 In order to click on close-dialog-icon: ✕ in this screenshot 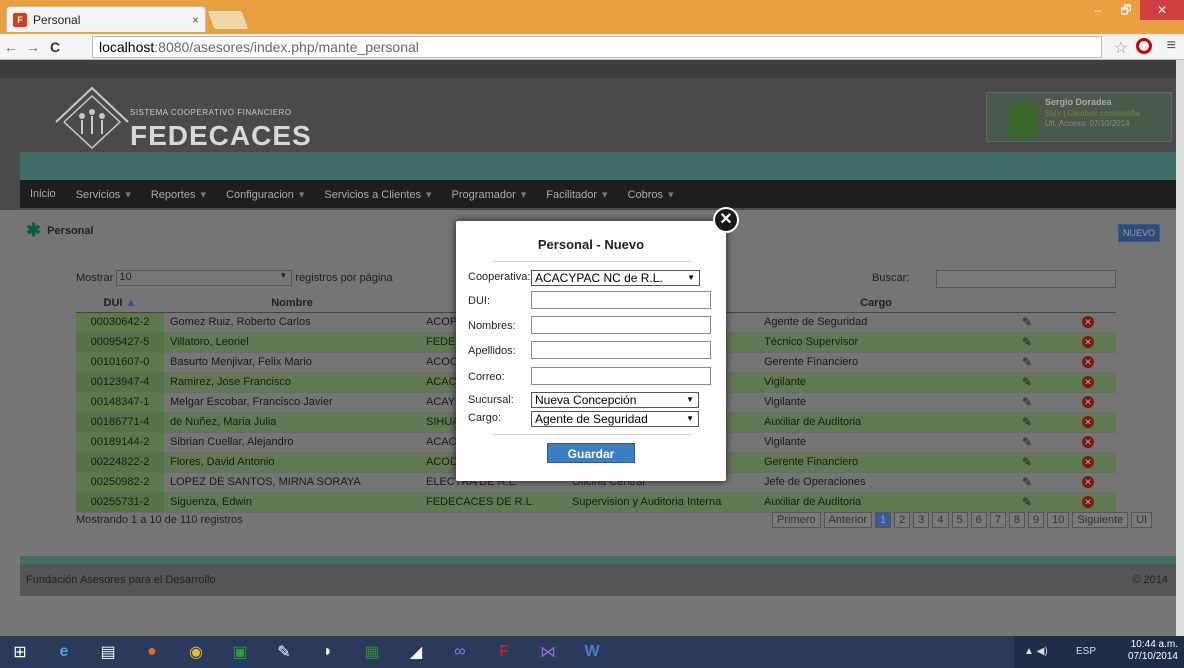, I will do `click(726, 220)`.